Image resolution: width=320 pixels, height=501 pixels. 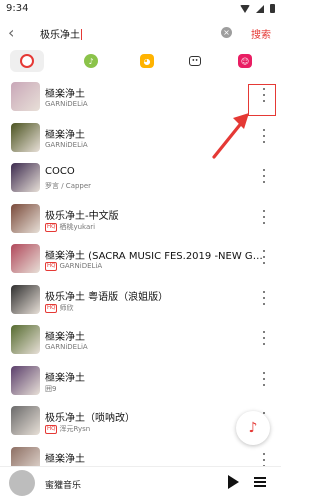 I want to click on song-artist: 师欣, so click(x=66, y=307).